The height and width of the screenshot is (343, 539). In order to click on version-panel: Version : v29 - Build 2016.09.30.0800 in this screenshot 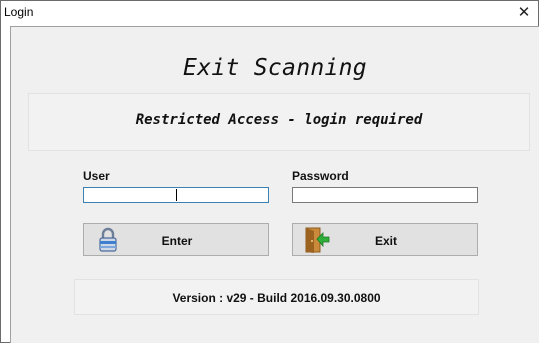, I will do `click(276, 297)`.